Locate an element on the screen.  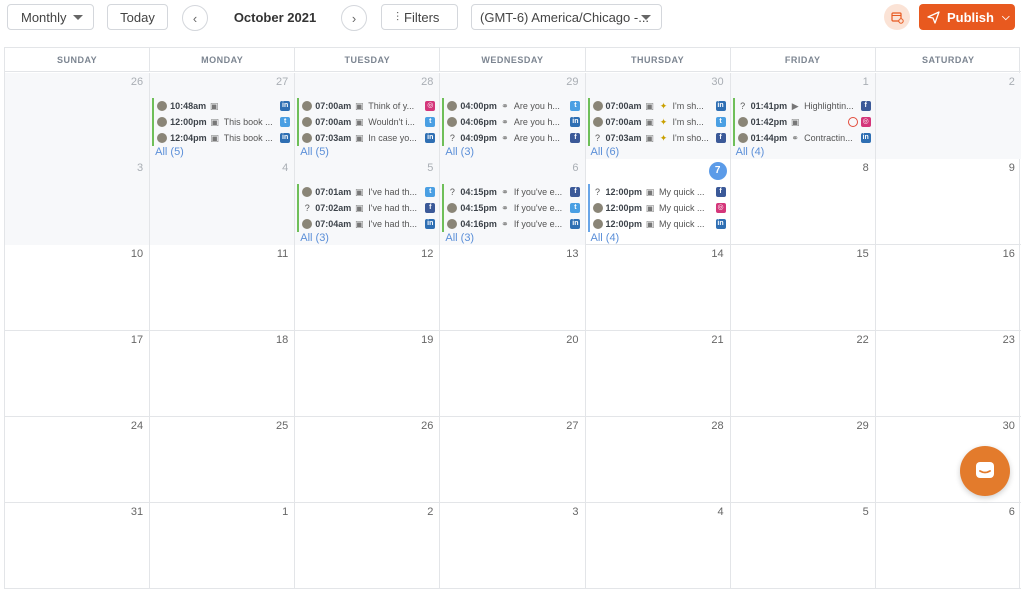
calendar-day-cell: 21 is located at coordinates (658, 374).